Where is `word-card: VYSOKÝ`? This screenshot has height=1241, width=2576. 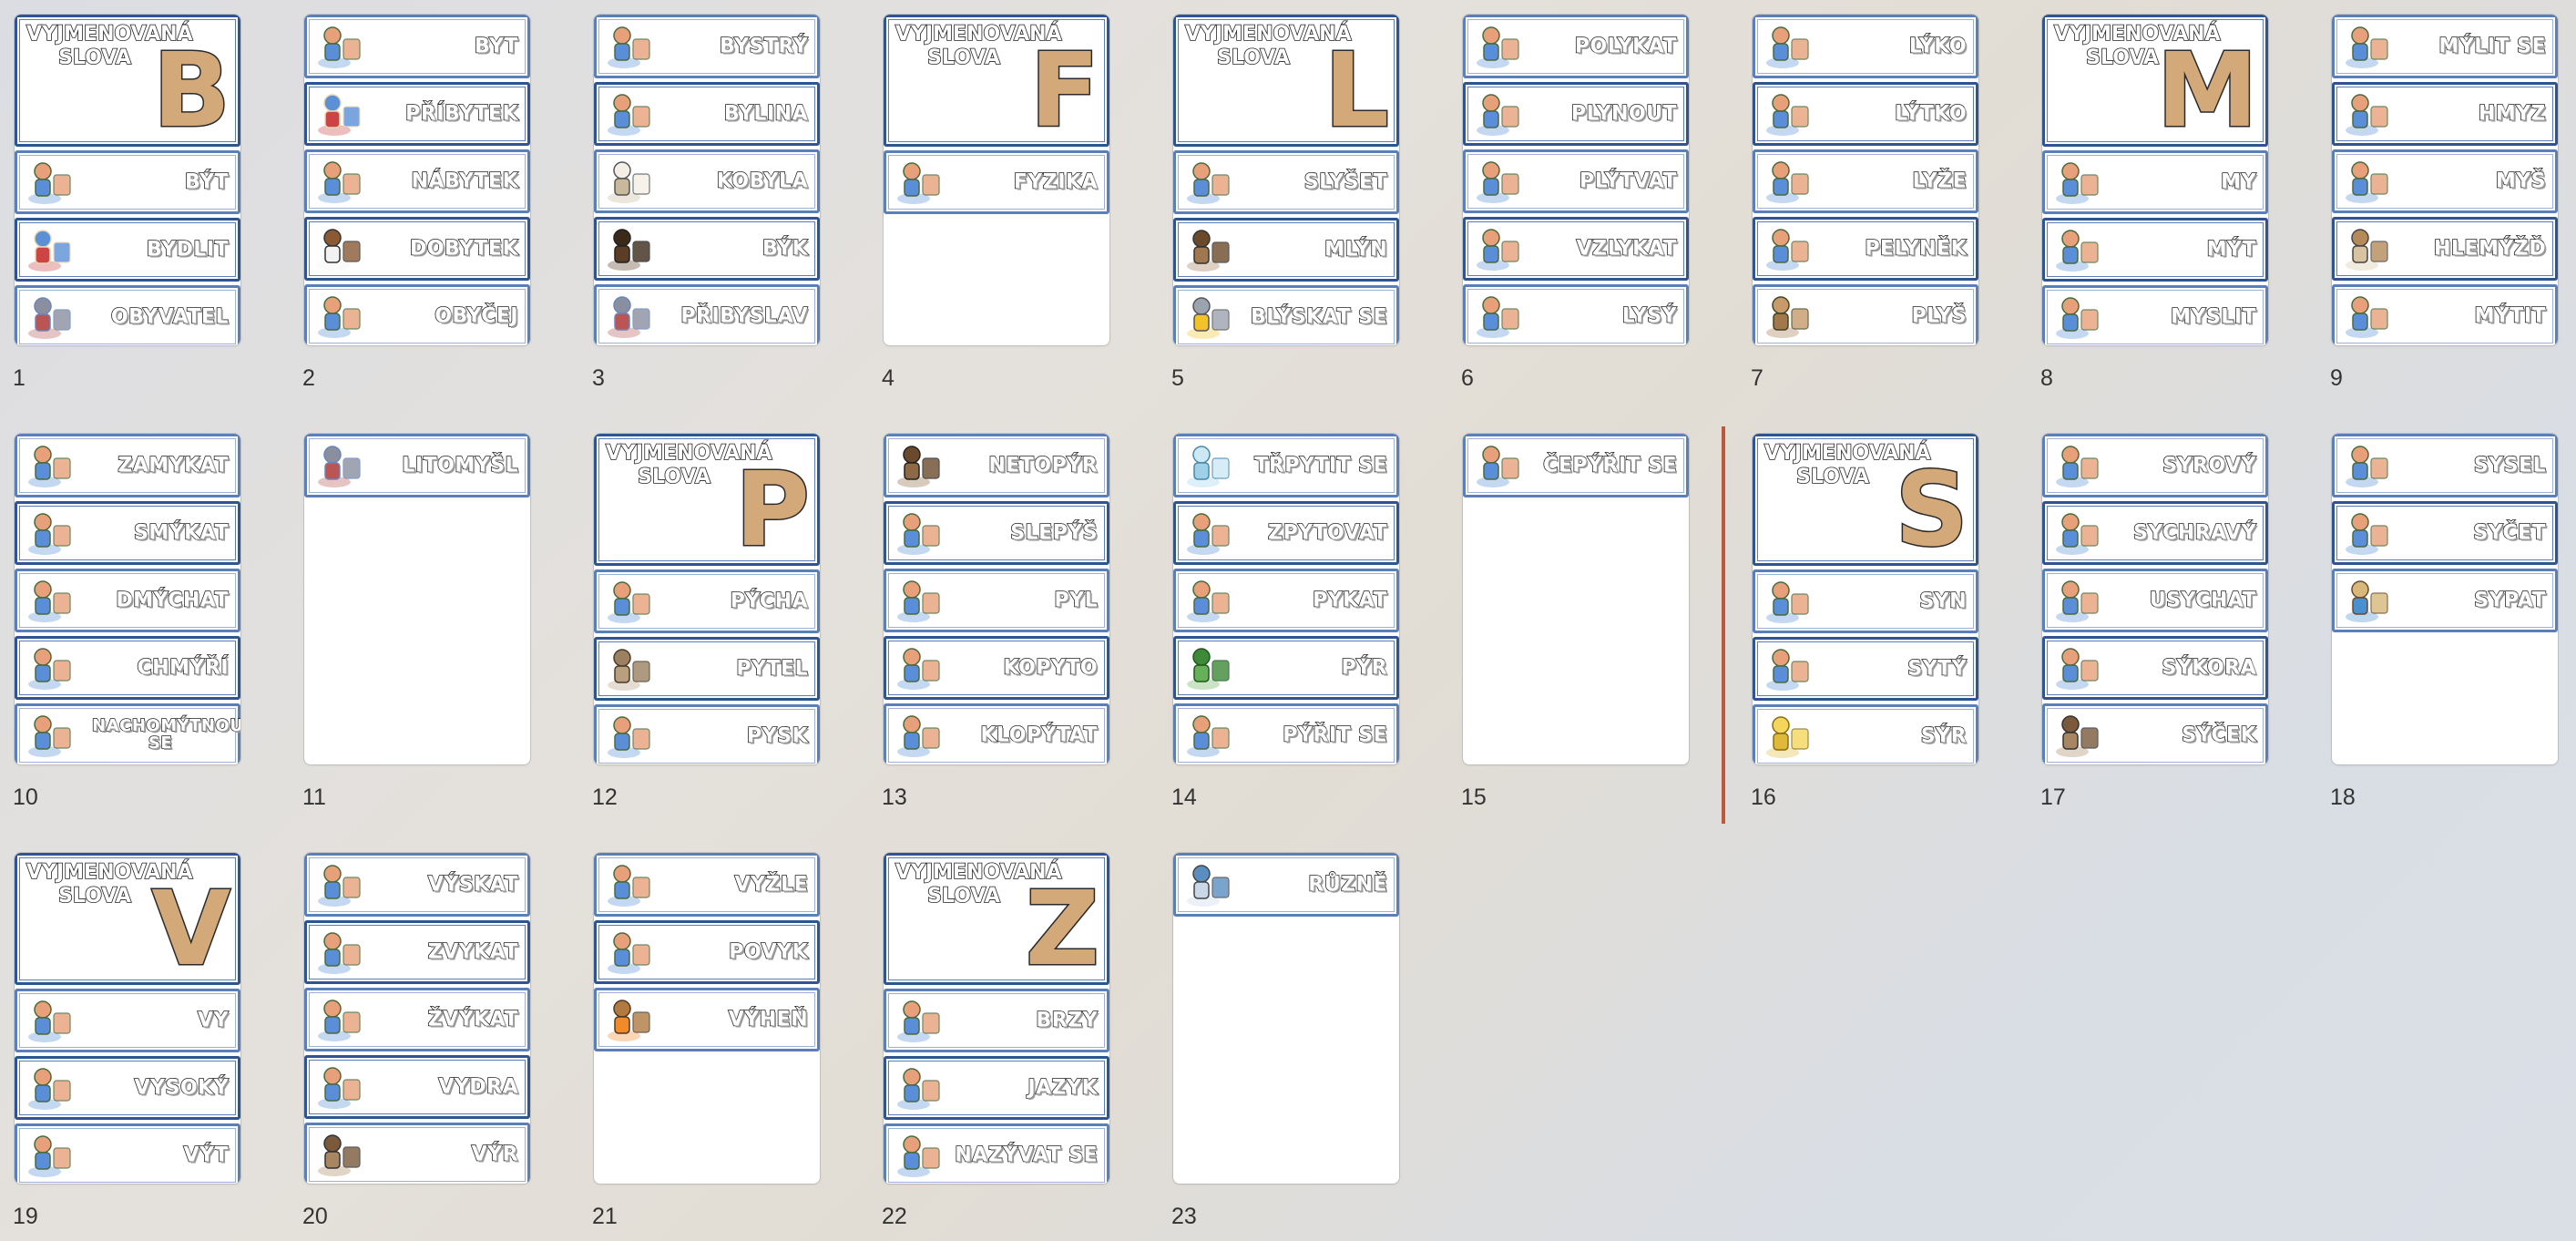 word-card: VYSOKÝ is located at coordinates (128, 1088).